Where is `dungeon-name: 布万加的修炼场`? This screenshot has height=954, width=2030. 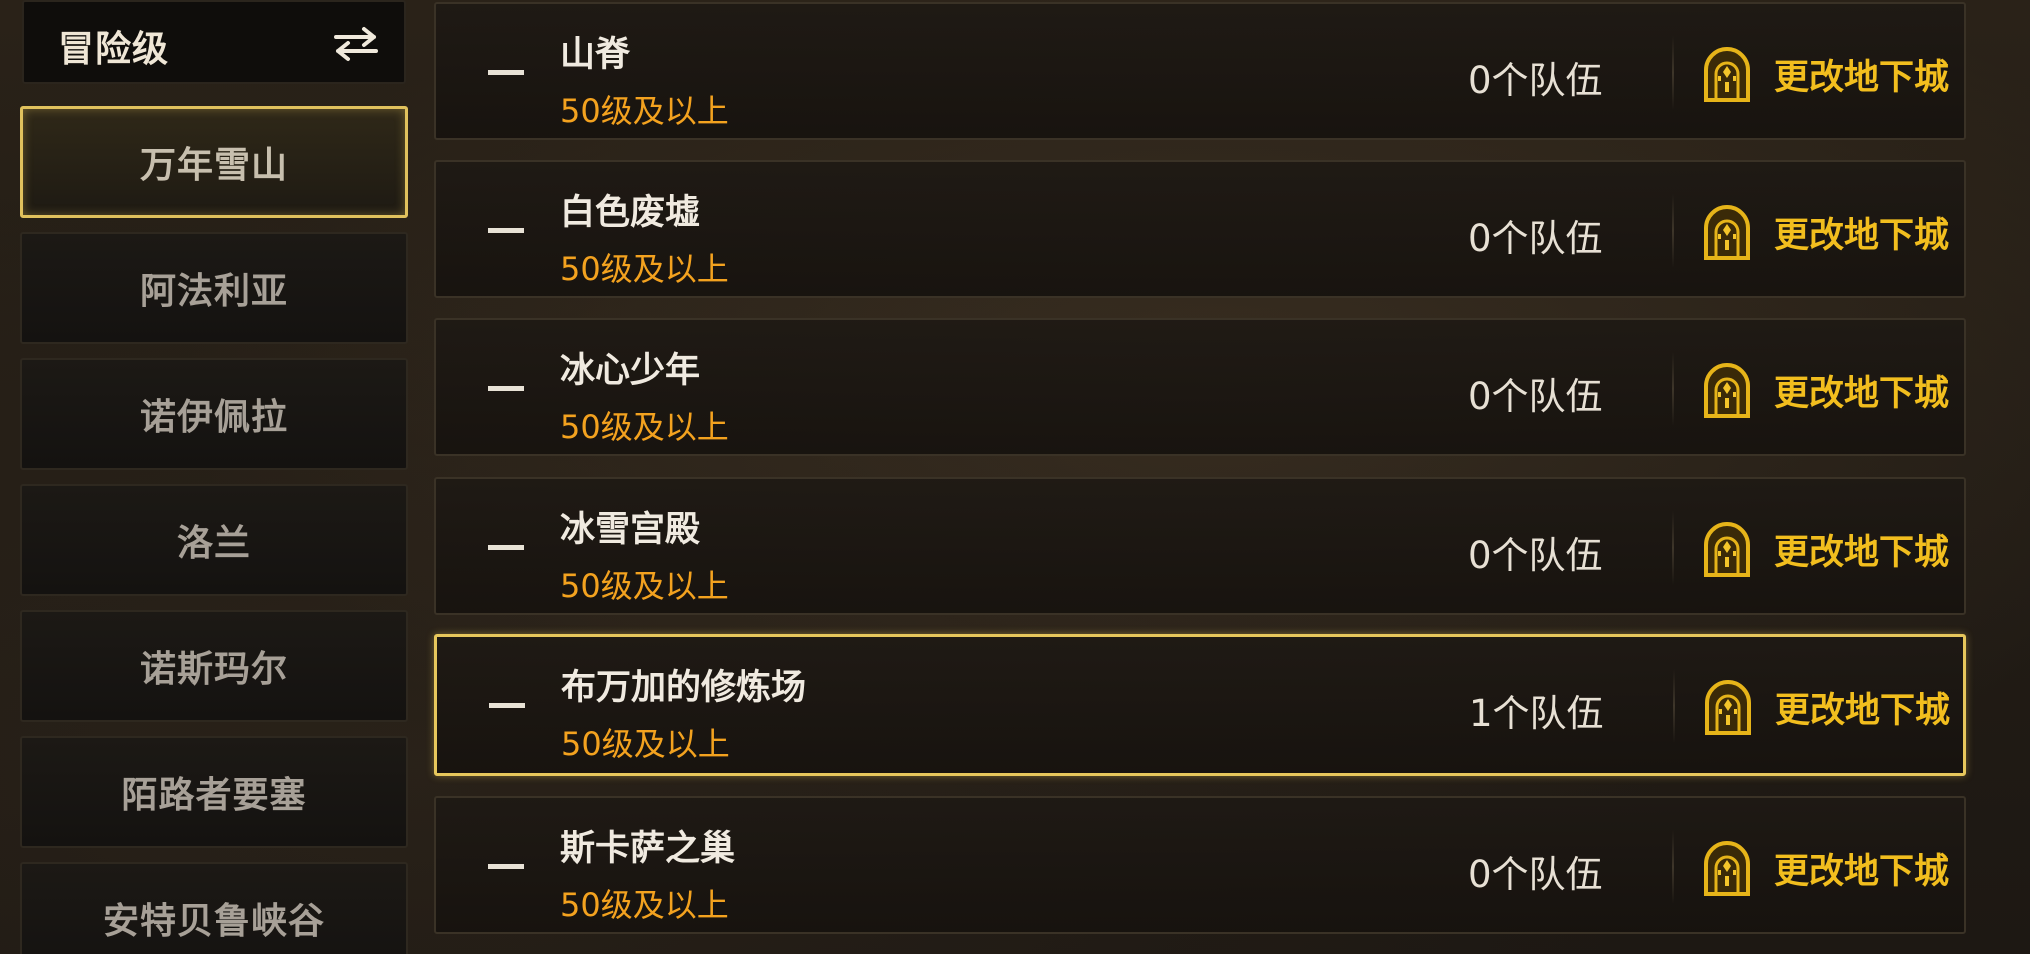 dungeon-name: 布万加的修炼场 is located at coordinates (684, 688).